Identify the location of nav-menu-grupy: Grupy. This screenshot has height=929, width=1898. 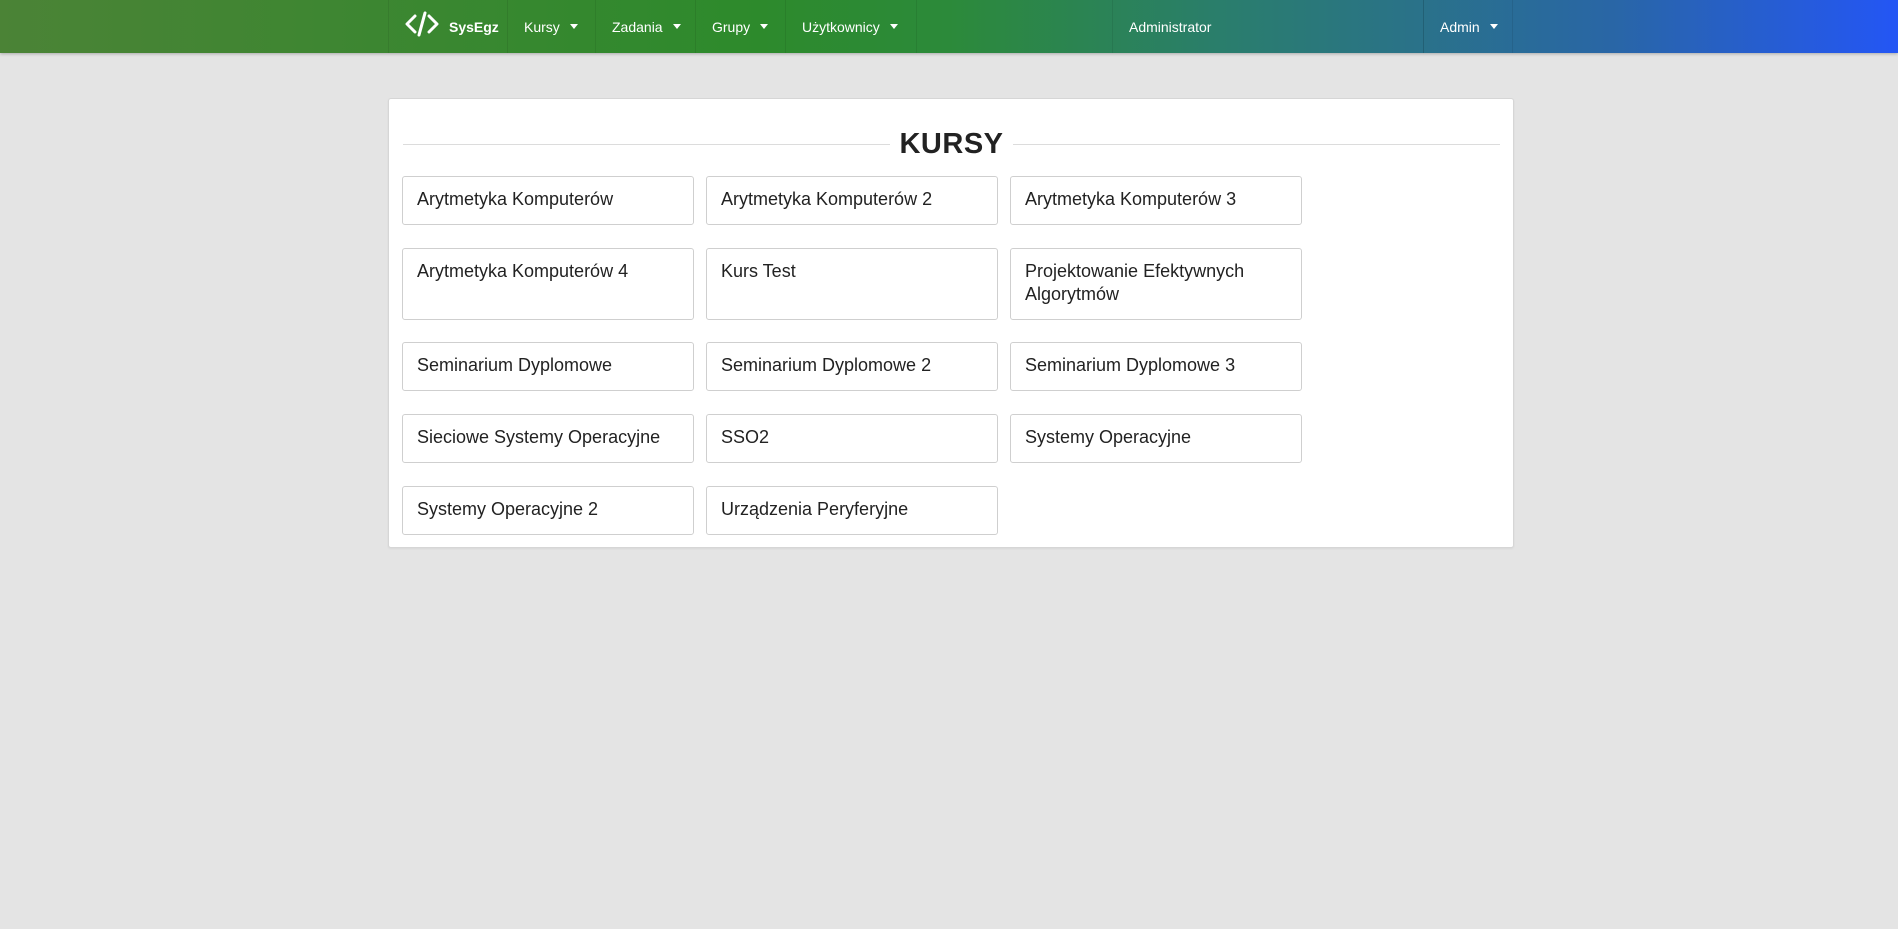
(741, 26).